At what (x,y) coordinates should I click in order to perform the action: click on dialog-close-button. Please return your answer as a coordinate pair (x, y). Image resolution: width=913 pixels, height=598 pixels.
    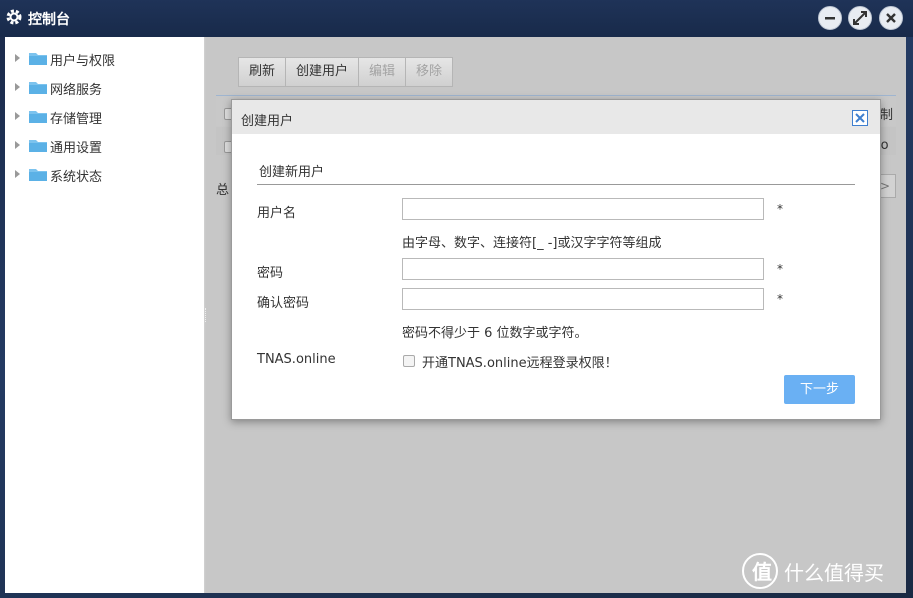
    Looking at the image, I should click on (860, 118).